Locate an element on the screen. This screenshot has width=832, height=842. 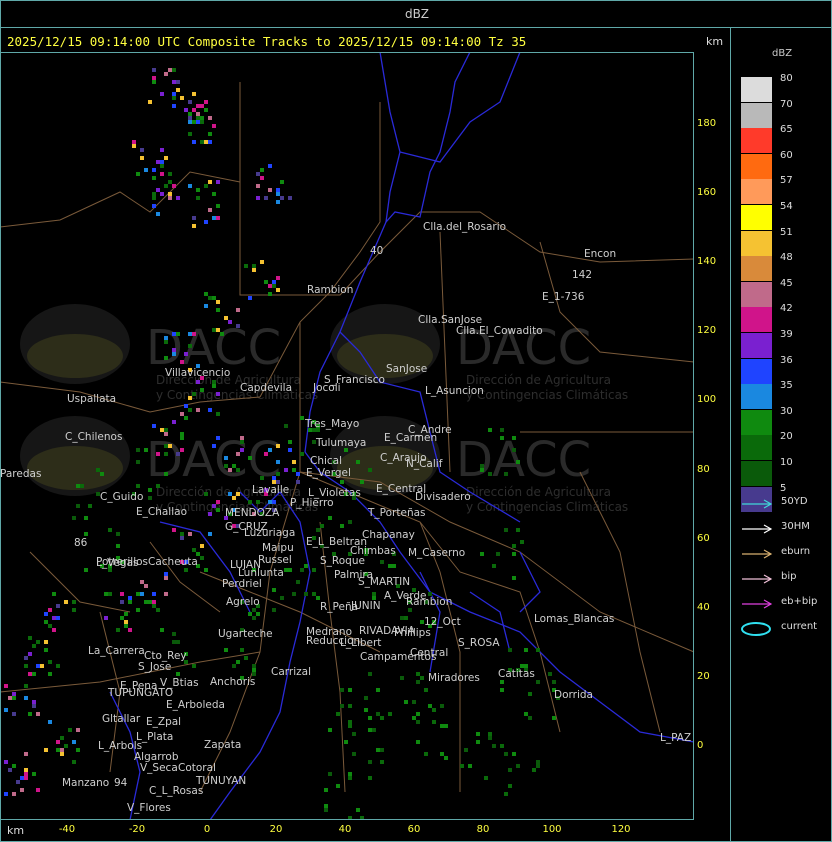
y-tick-label: 0 is located at coordinates (700, 745).